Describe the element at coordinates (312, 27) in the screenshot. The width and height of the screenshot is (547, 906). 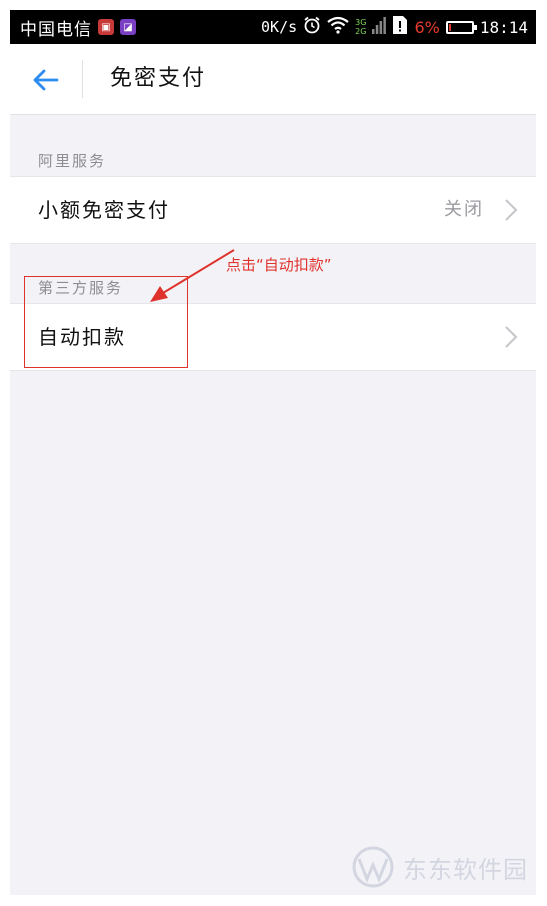
I see `alarm-icon` at that location.